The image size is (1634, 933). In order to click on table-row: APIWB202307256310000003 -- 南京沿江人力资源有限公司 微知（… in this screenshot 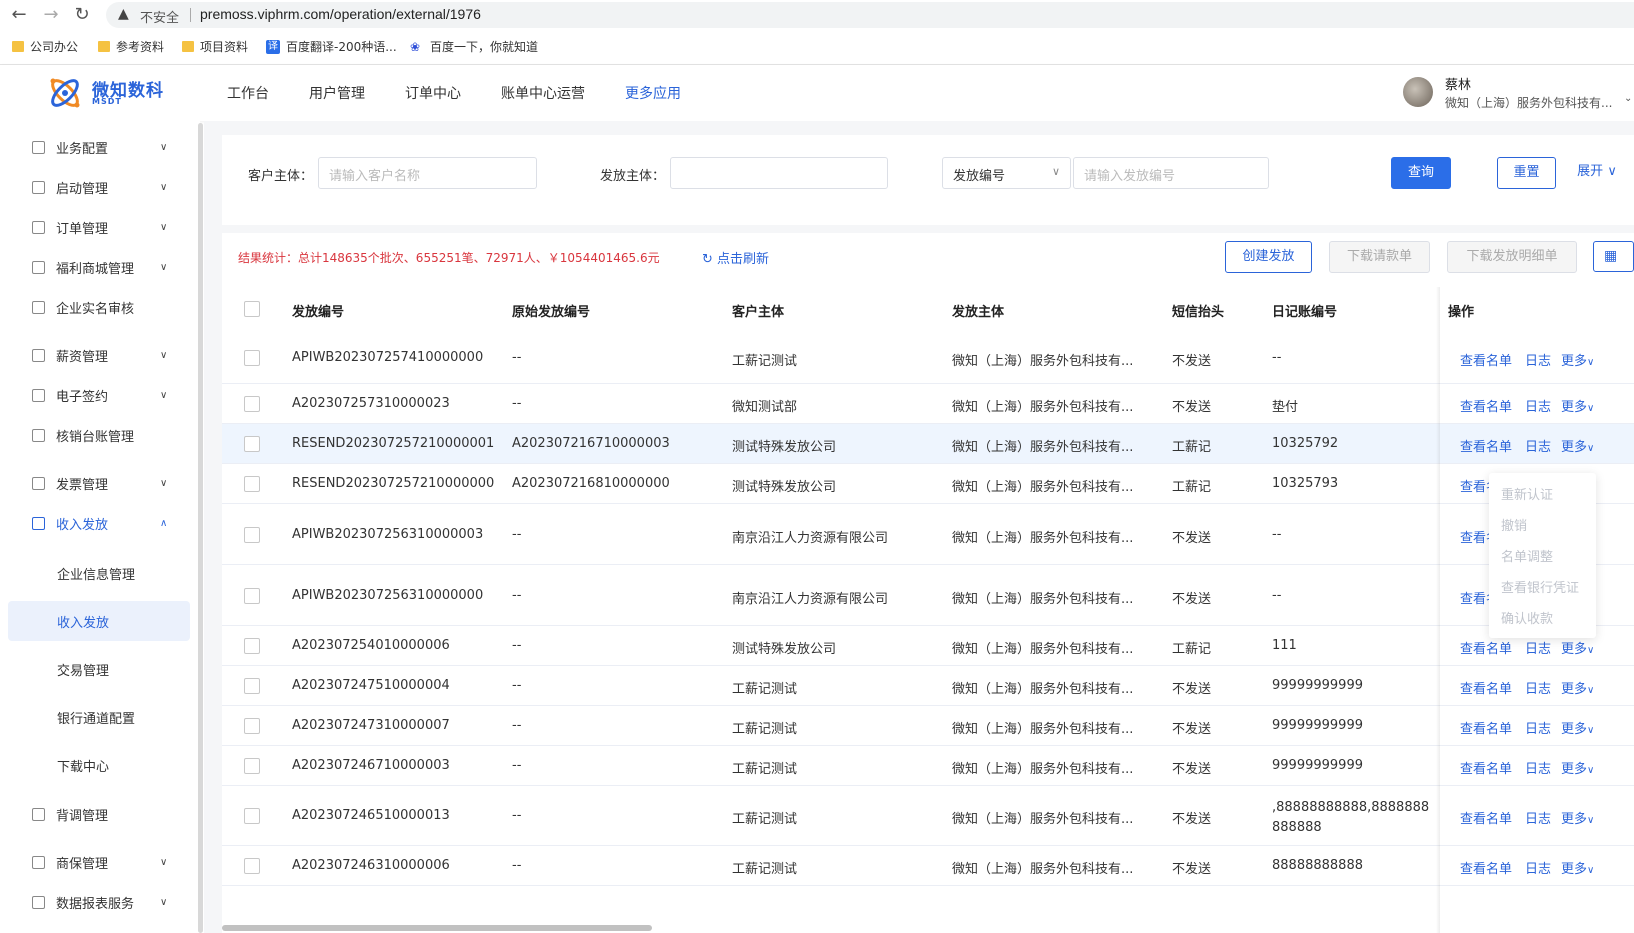, I will do `click(928, 534)`.